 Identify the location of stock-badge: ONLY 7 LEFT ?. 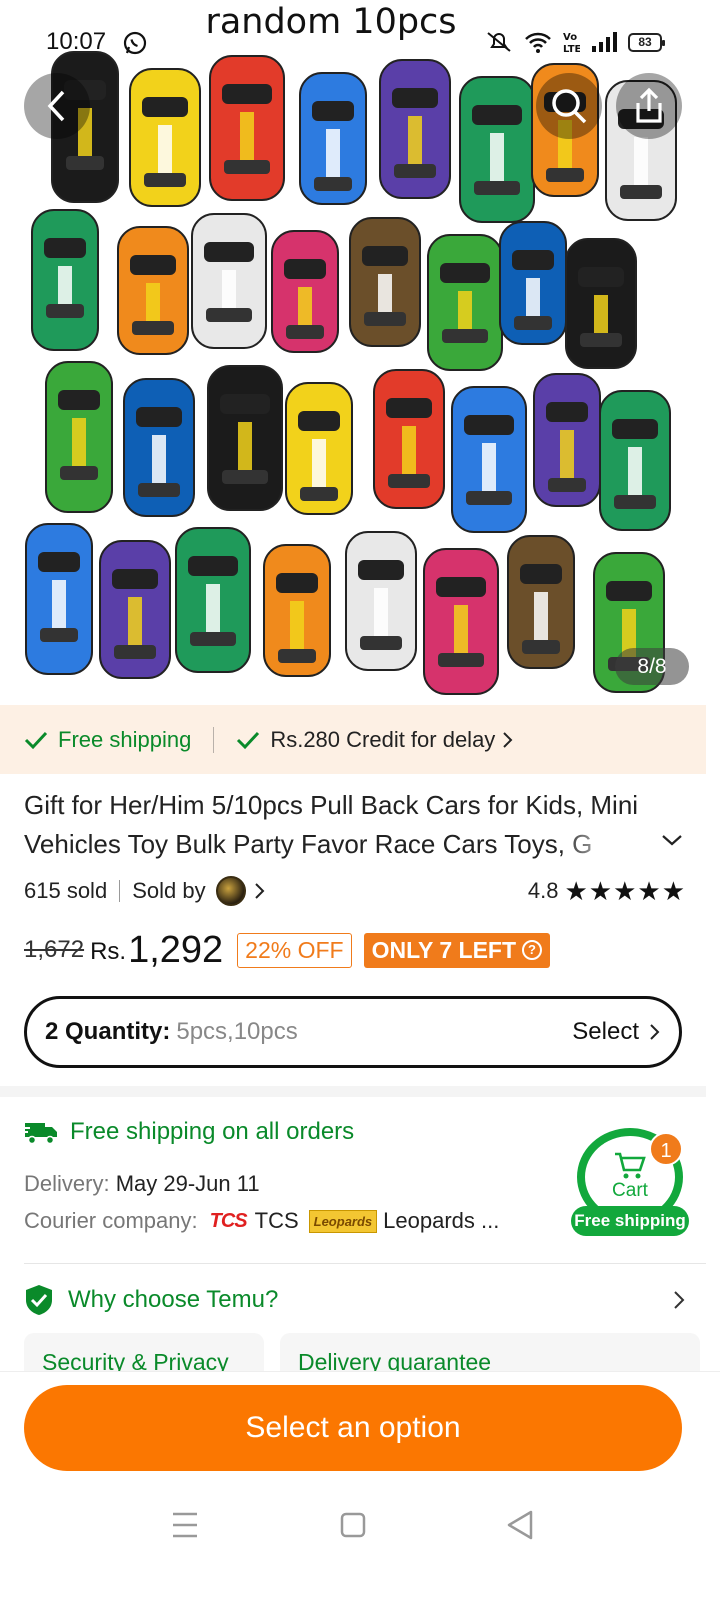
(457, 950).